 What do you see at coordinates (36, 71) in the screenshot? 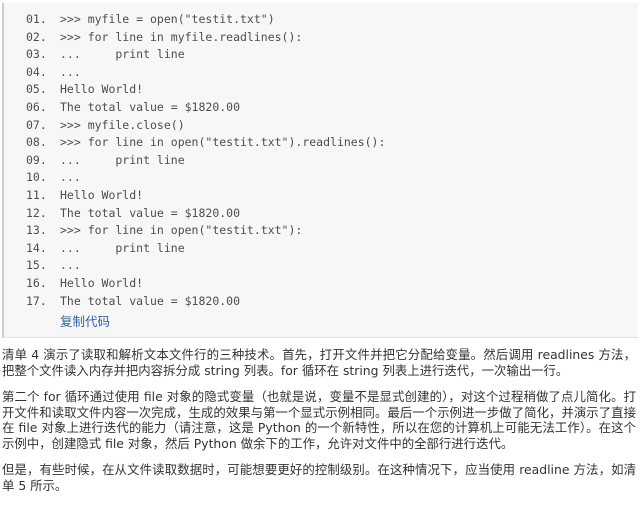
I see `line-number: 04.` at bounding box center [36, 71].